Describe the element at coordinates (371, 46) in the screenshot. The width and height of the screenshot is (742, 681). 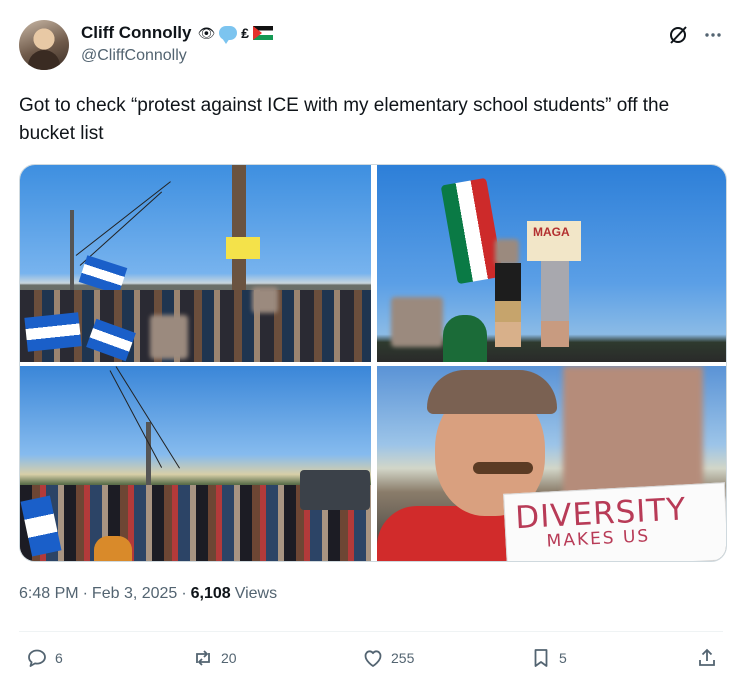
I see `tweet-header: Cliff Connolly 👁 ₤ @CliffConnolly` at that location.